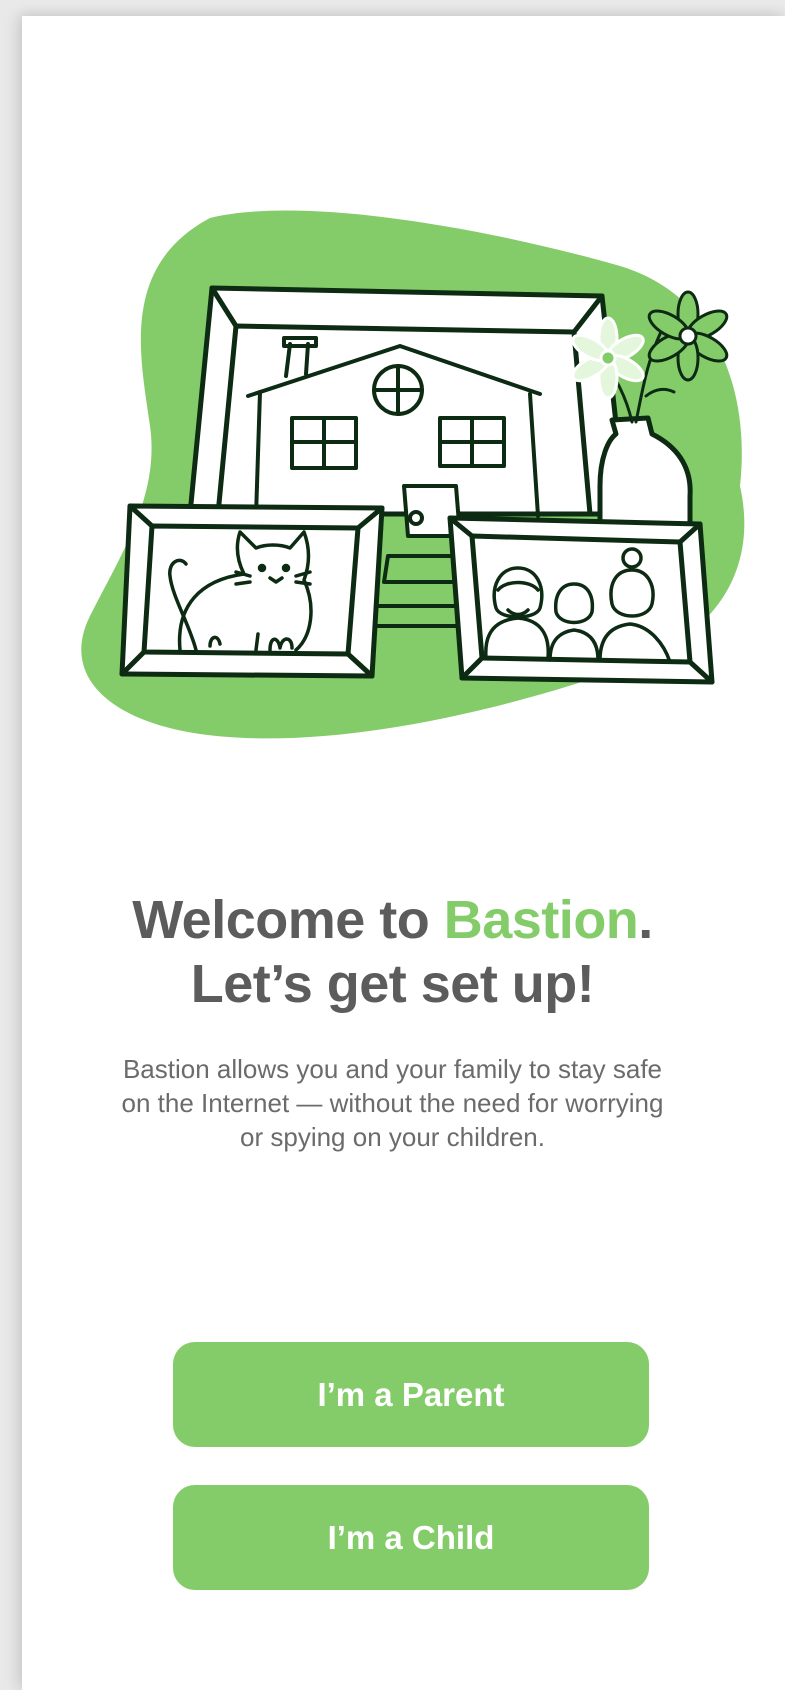 This screenshot has height=1690, width=785. I want to click on welcome-suffix: ., so click(645, 920).